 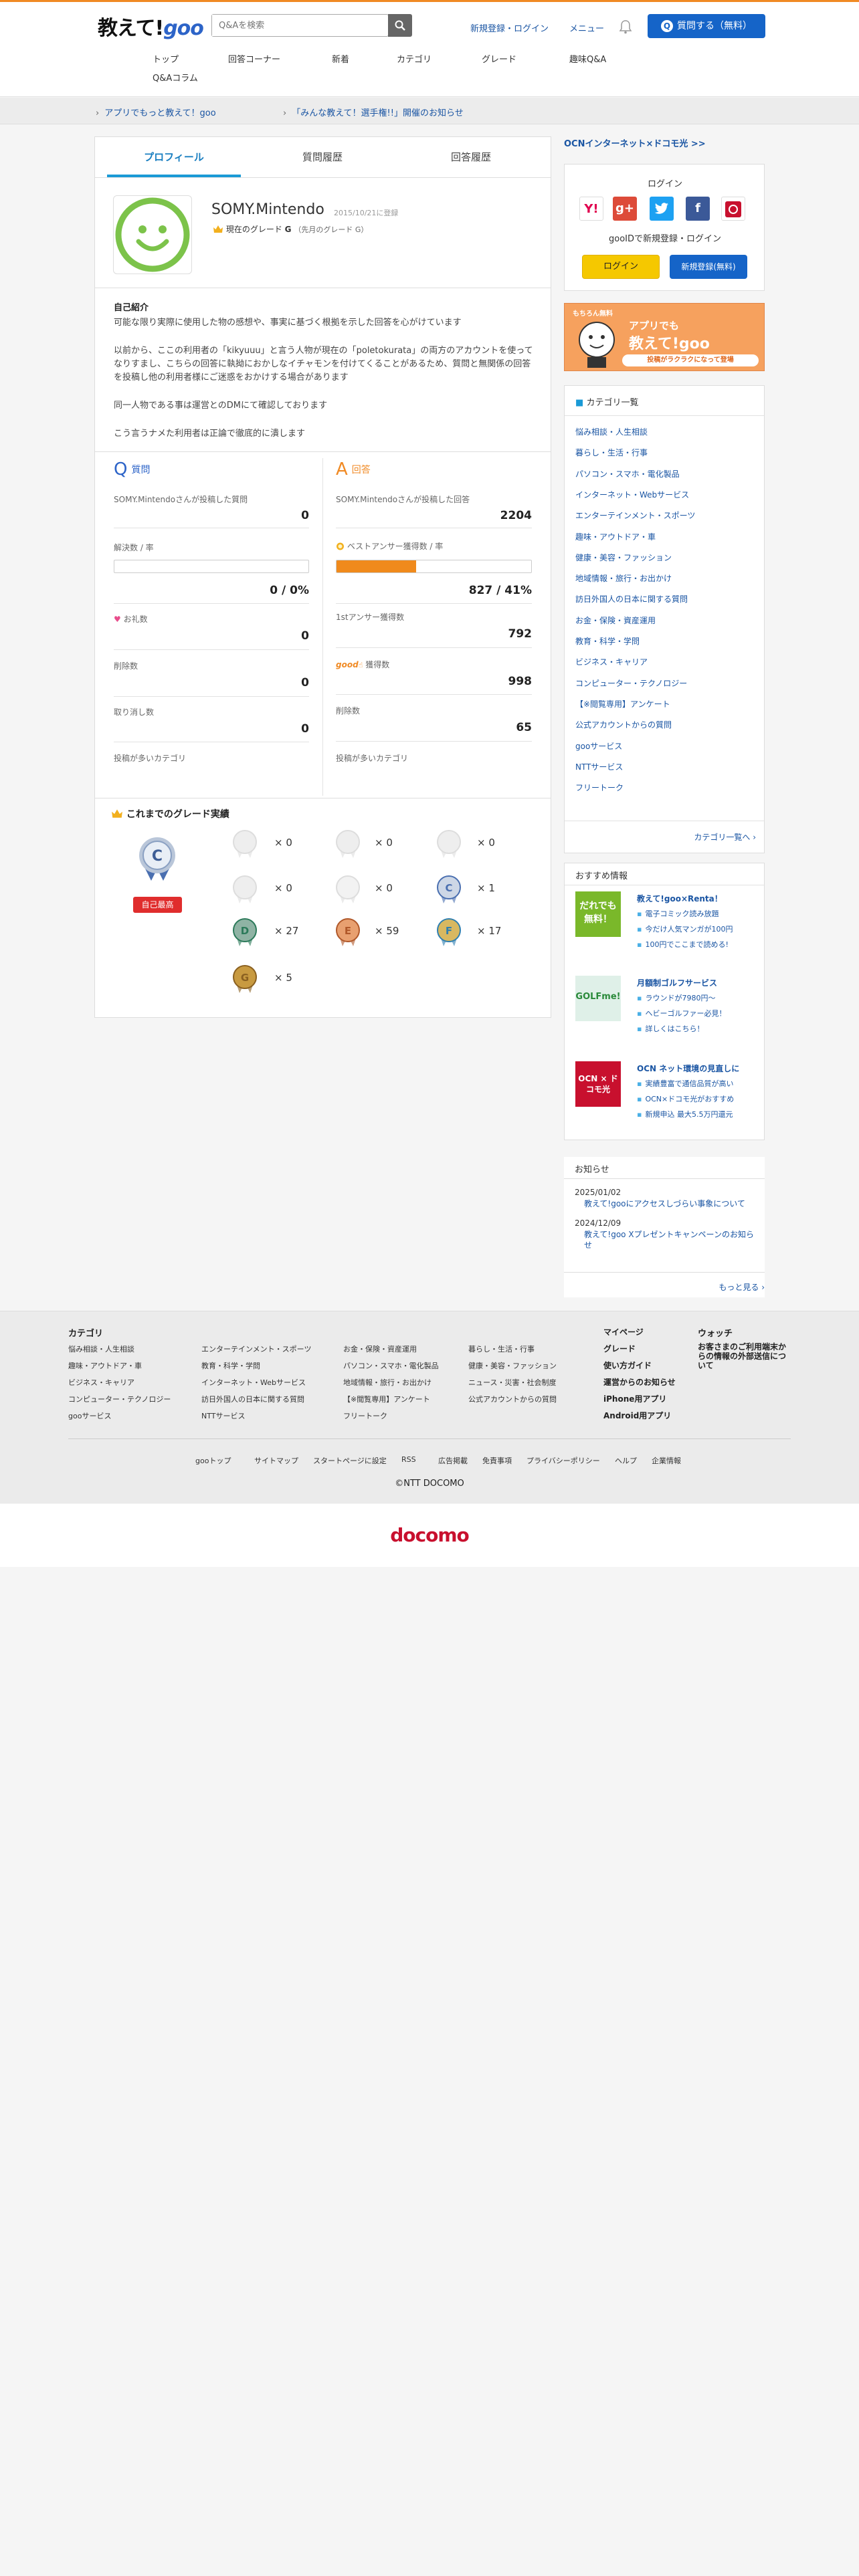 I want to click on nav-answer-corner: 回答コーナー, so click(x=254, y=59).